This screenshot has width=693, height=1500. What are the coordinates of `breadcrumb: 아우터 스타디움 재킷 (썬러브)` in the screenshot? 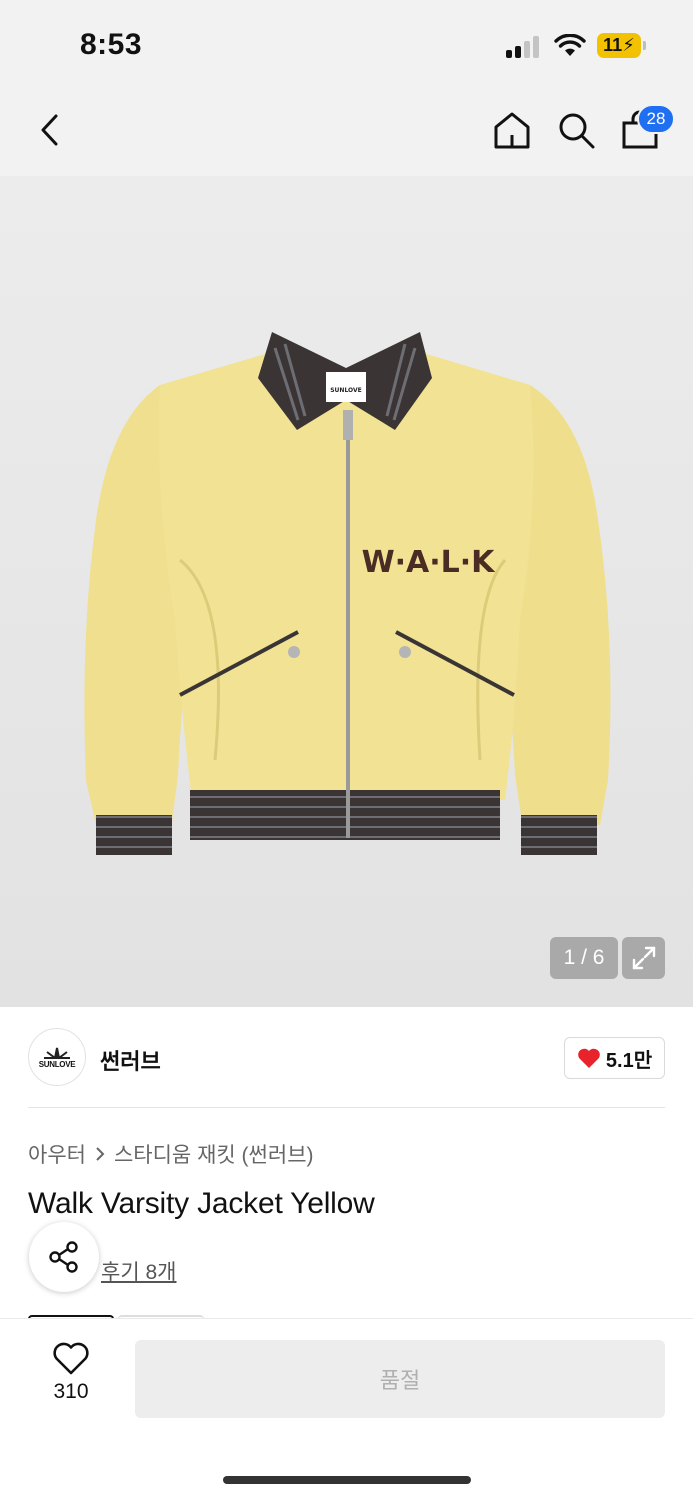 It's located at (171, 1154).